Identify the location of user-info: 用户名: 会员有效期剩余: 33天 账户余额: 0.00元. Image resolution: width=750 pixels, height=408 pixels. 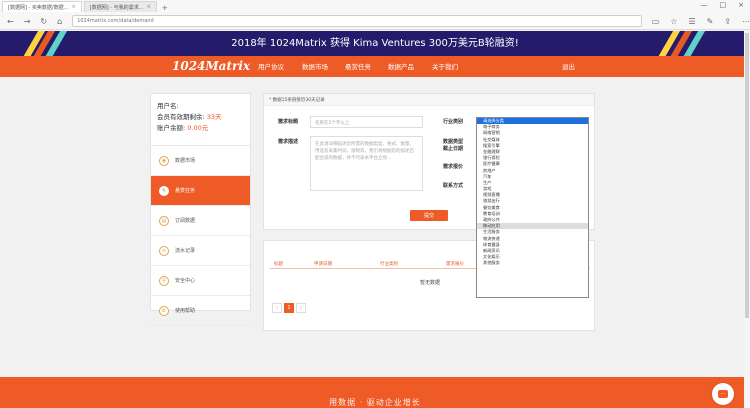
(200, 120).